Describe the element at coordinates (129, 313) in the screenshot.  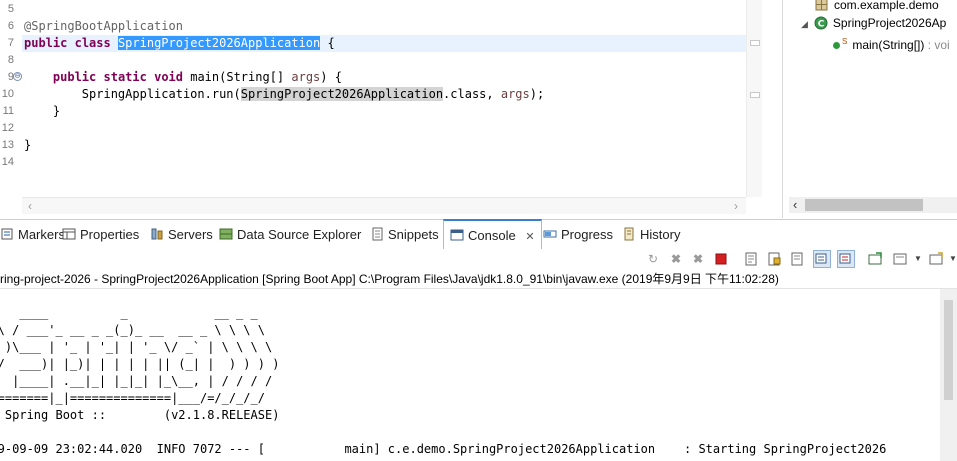
I see `banner-line: . ____ _ __ _ _` at that location.